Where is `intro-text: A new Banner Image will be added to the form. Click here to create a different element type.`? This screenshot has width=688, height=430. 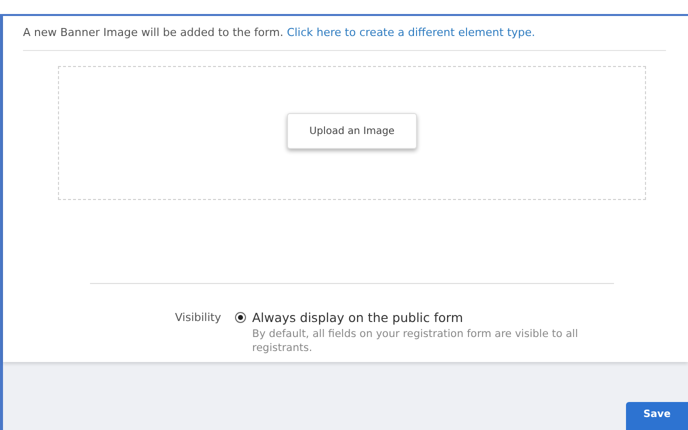
intro-text: A new Banner Image will be added to the form. Click here to create a different element type. is located at coordinates (344, 33).